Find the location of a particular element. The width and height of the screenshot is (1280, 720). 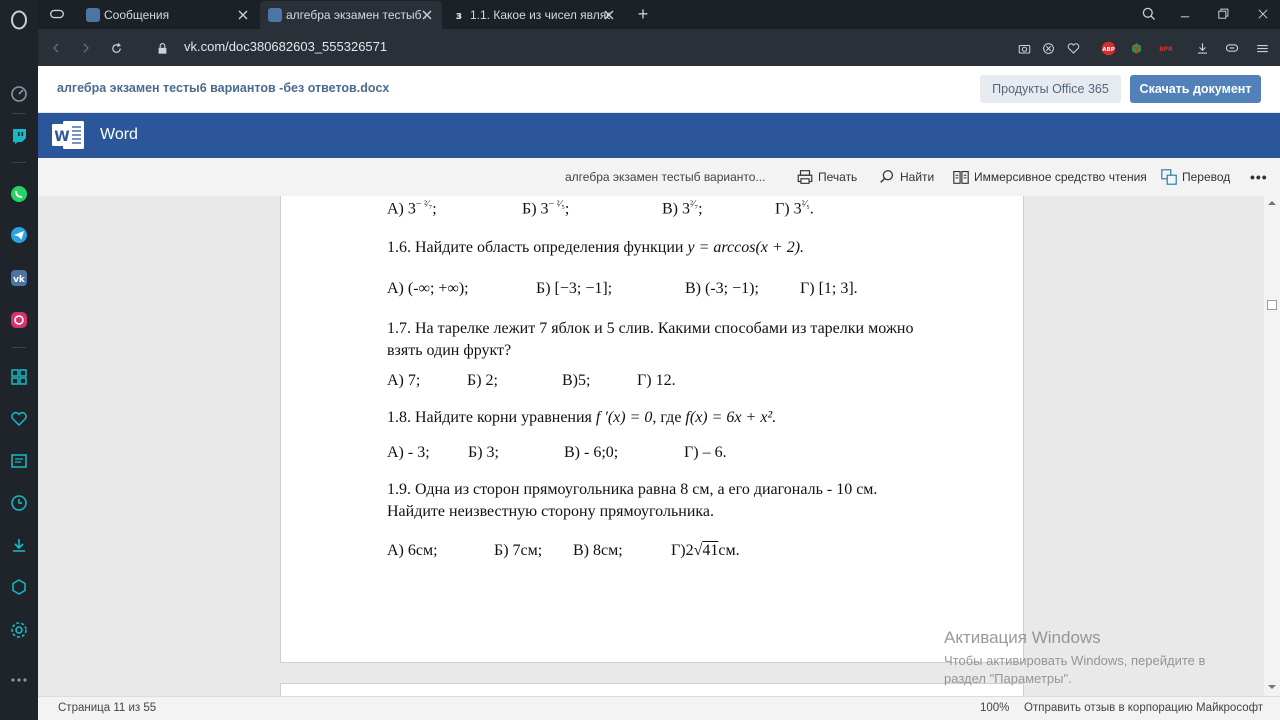

q18-option-b: Б) 3; is located at coordinates (483, 452).